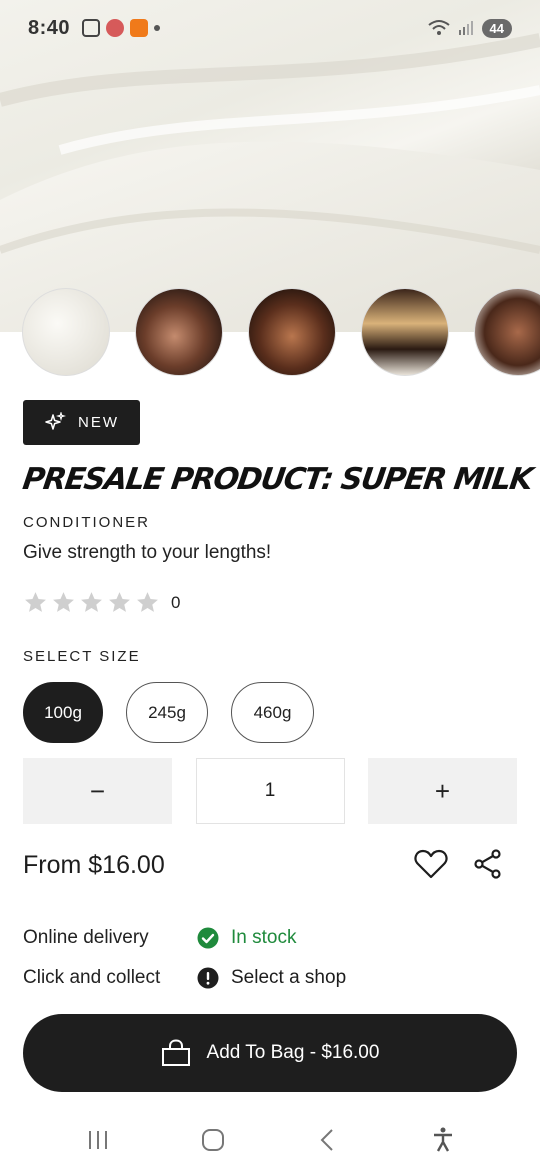 The width and height of the screenshot is (540, 1170). Describe the element at coordinates (465, 28) in the screenshot. I see `signal-icon` at that location.